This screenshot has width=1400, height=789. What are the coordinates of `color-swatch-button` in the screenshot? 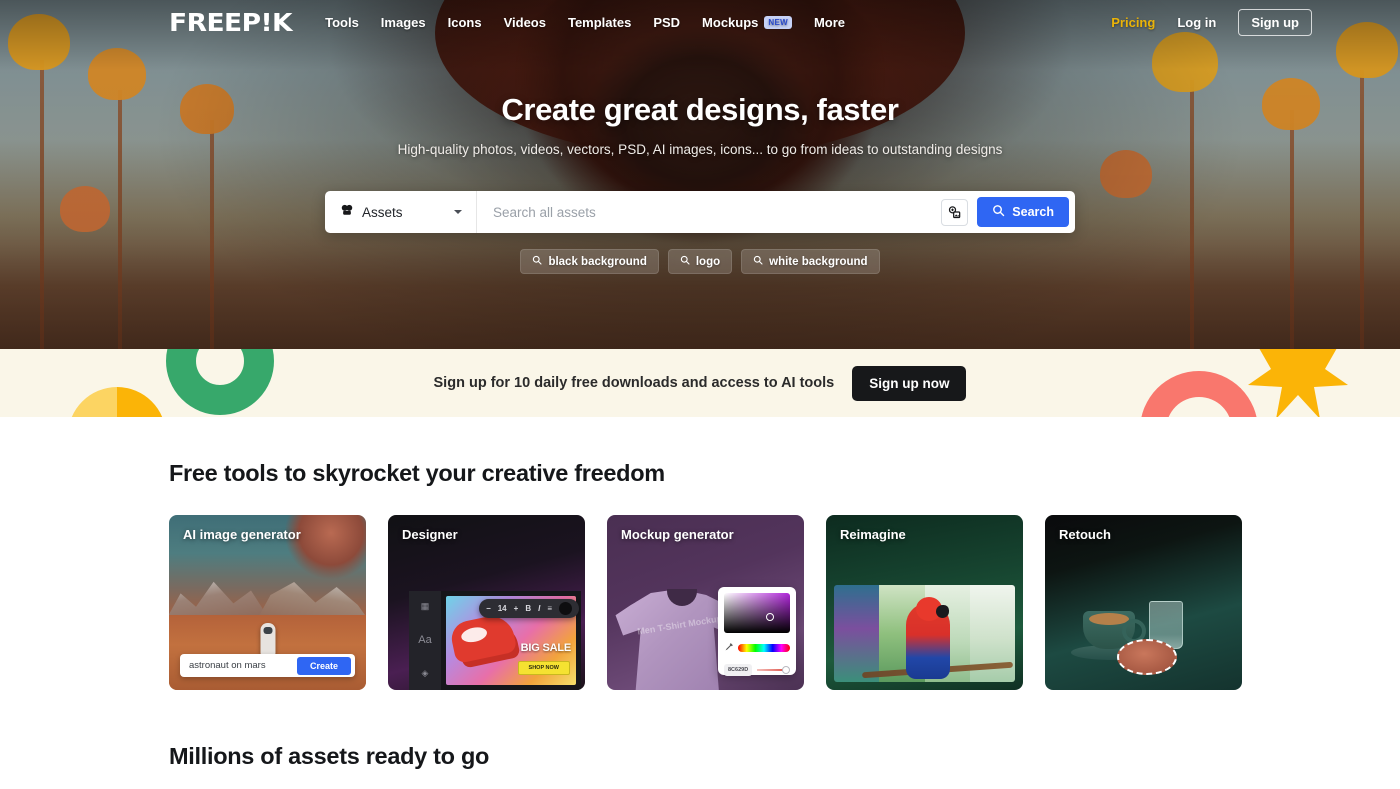 It's located at (565, 608).